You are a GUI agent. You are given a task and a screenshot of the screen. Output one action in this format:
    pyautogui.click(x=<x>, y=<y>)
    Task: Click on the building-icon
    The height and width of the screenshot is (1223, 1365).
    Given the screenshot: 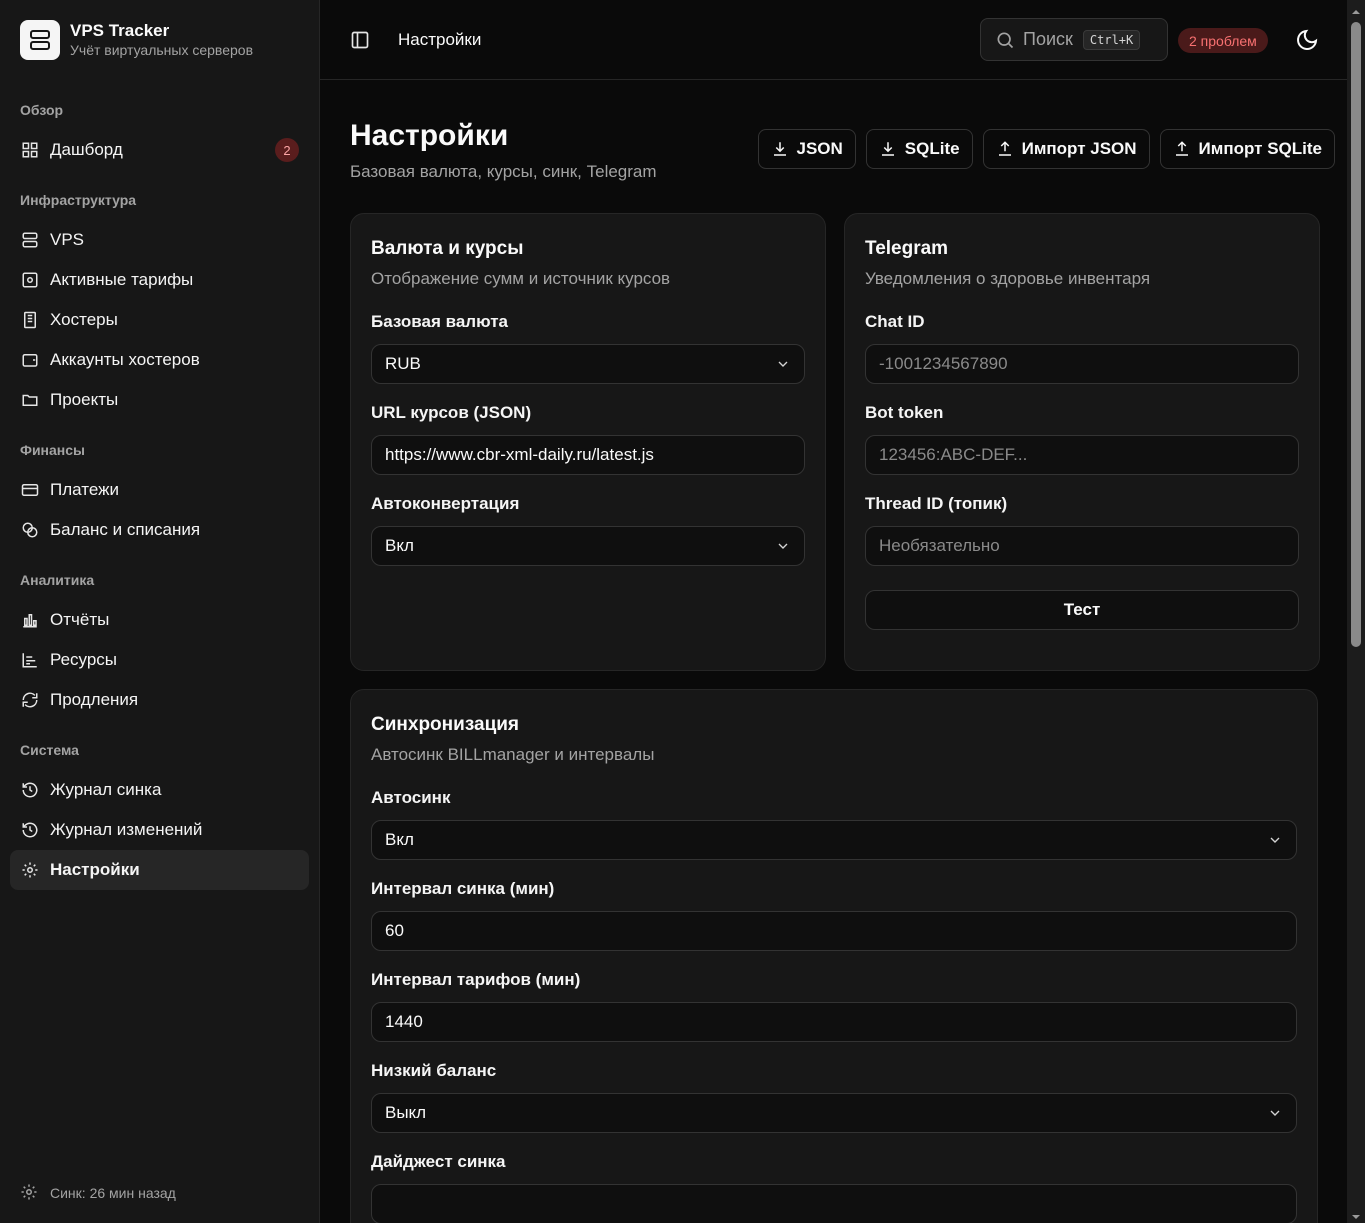 What is the action you would take?
    pyautogui.click(x=30, y=320)
    